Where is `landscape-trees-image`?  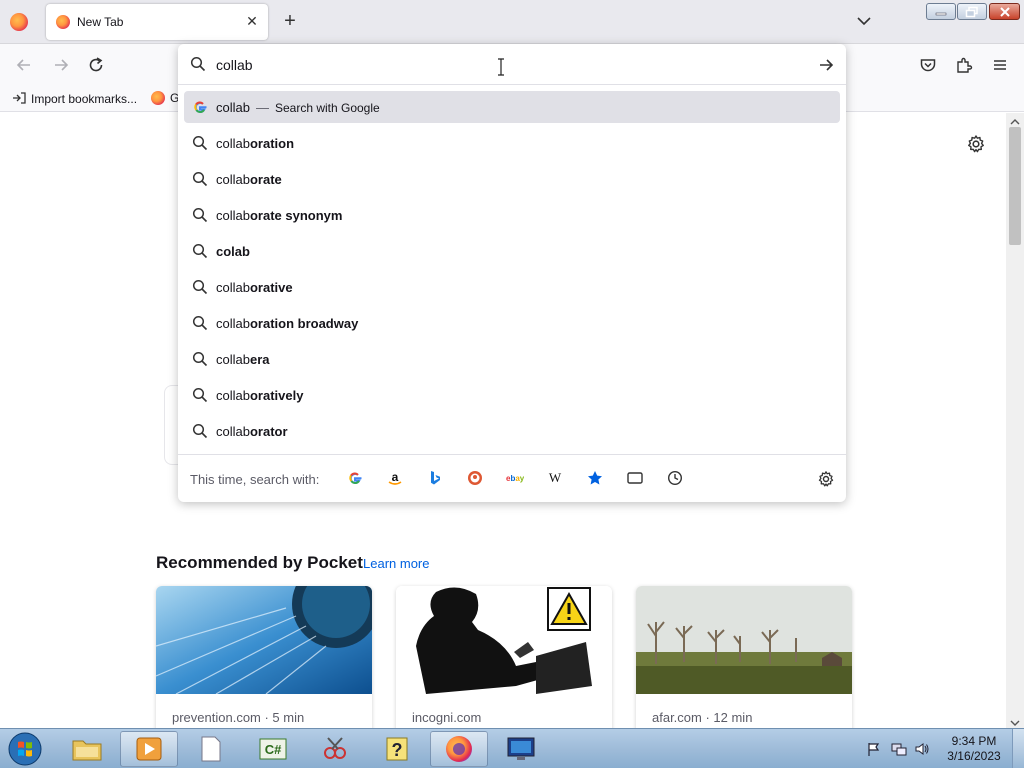 landscape-trees-image is located at coordinates (744, 640).